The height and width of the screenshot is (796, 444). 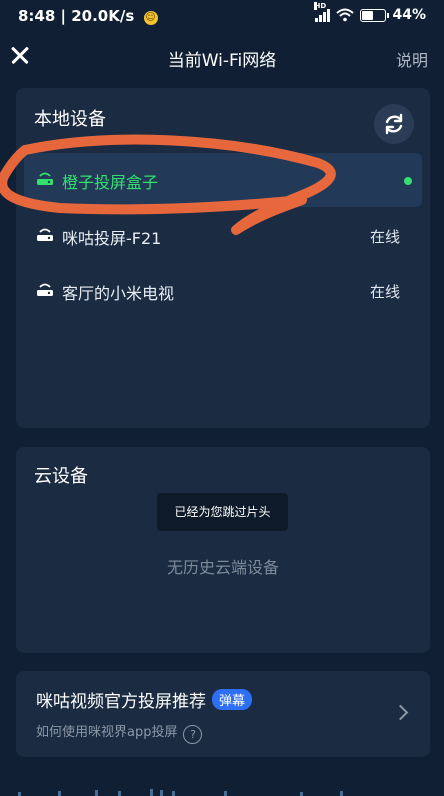 What do you see at coordinates (320, 6) in the screenshot?
I see `hd-tag: HD` at bounding box center [320, 6].